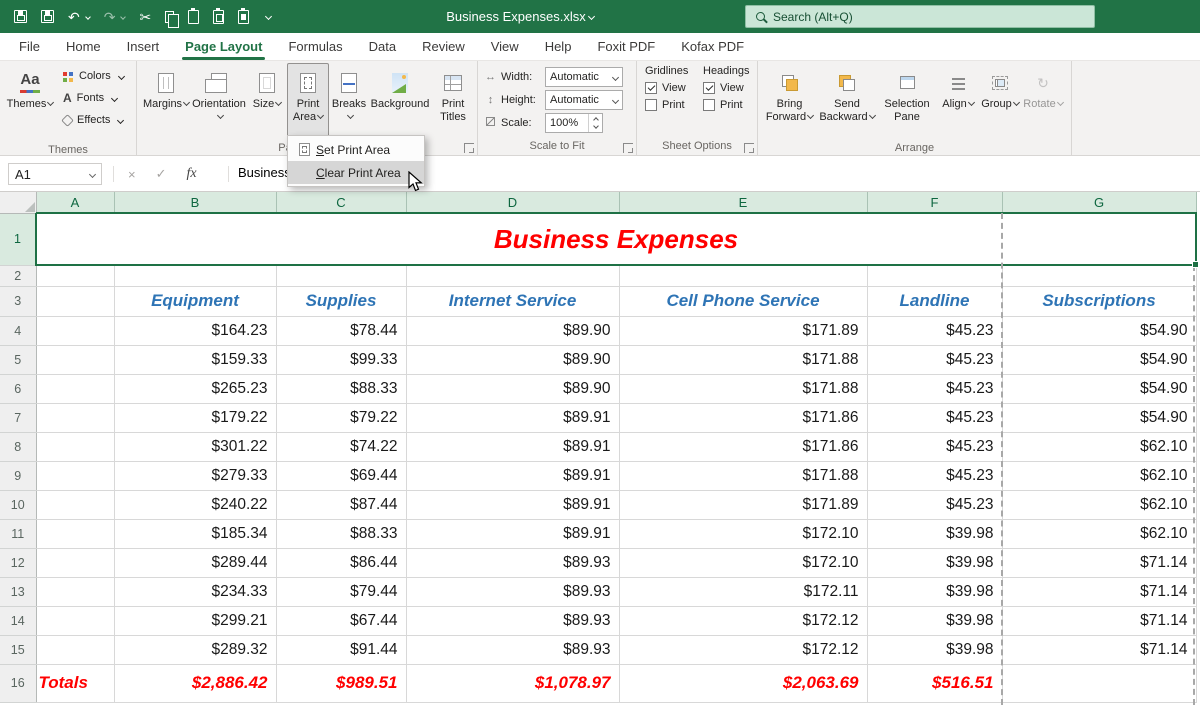 The width and height of the screenshot is (1200, 707). I want to click on cell: $240.22, so click(195, 505).